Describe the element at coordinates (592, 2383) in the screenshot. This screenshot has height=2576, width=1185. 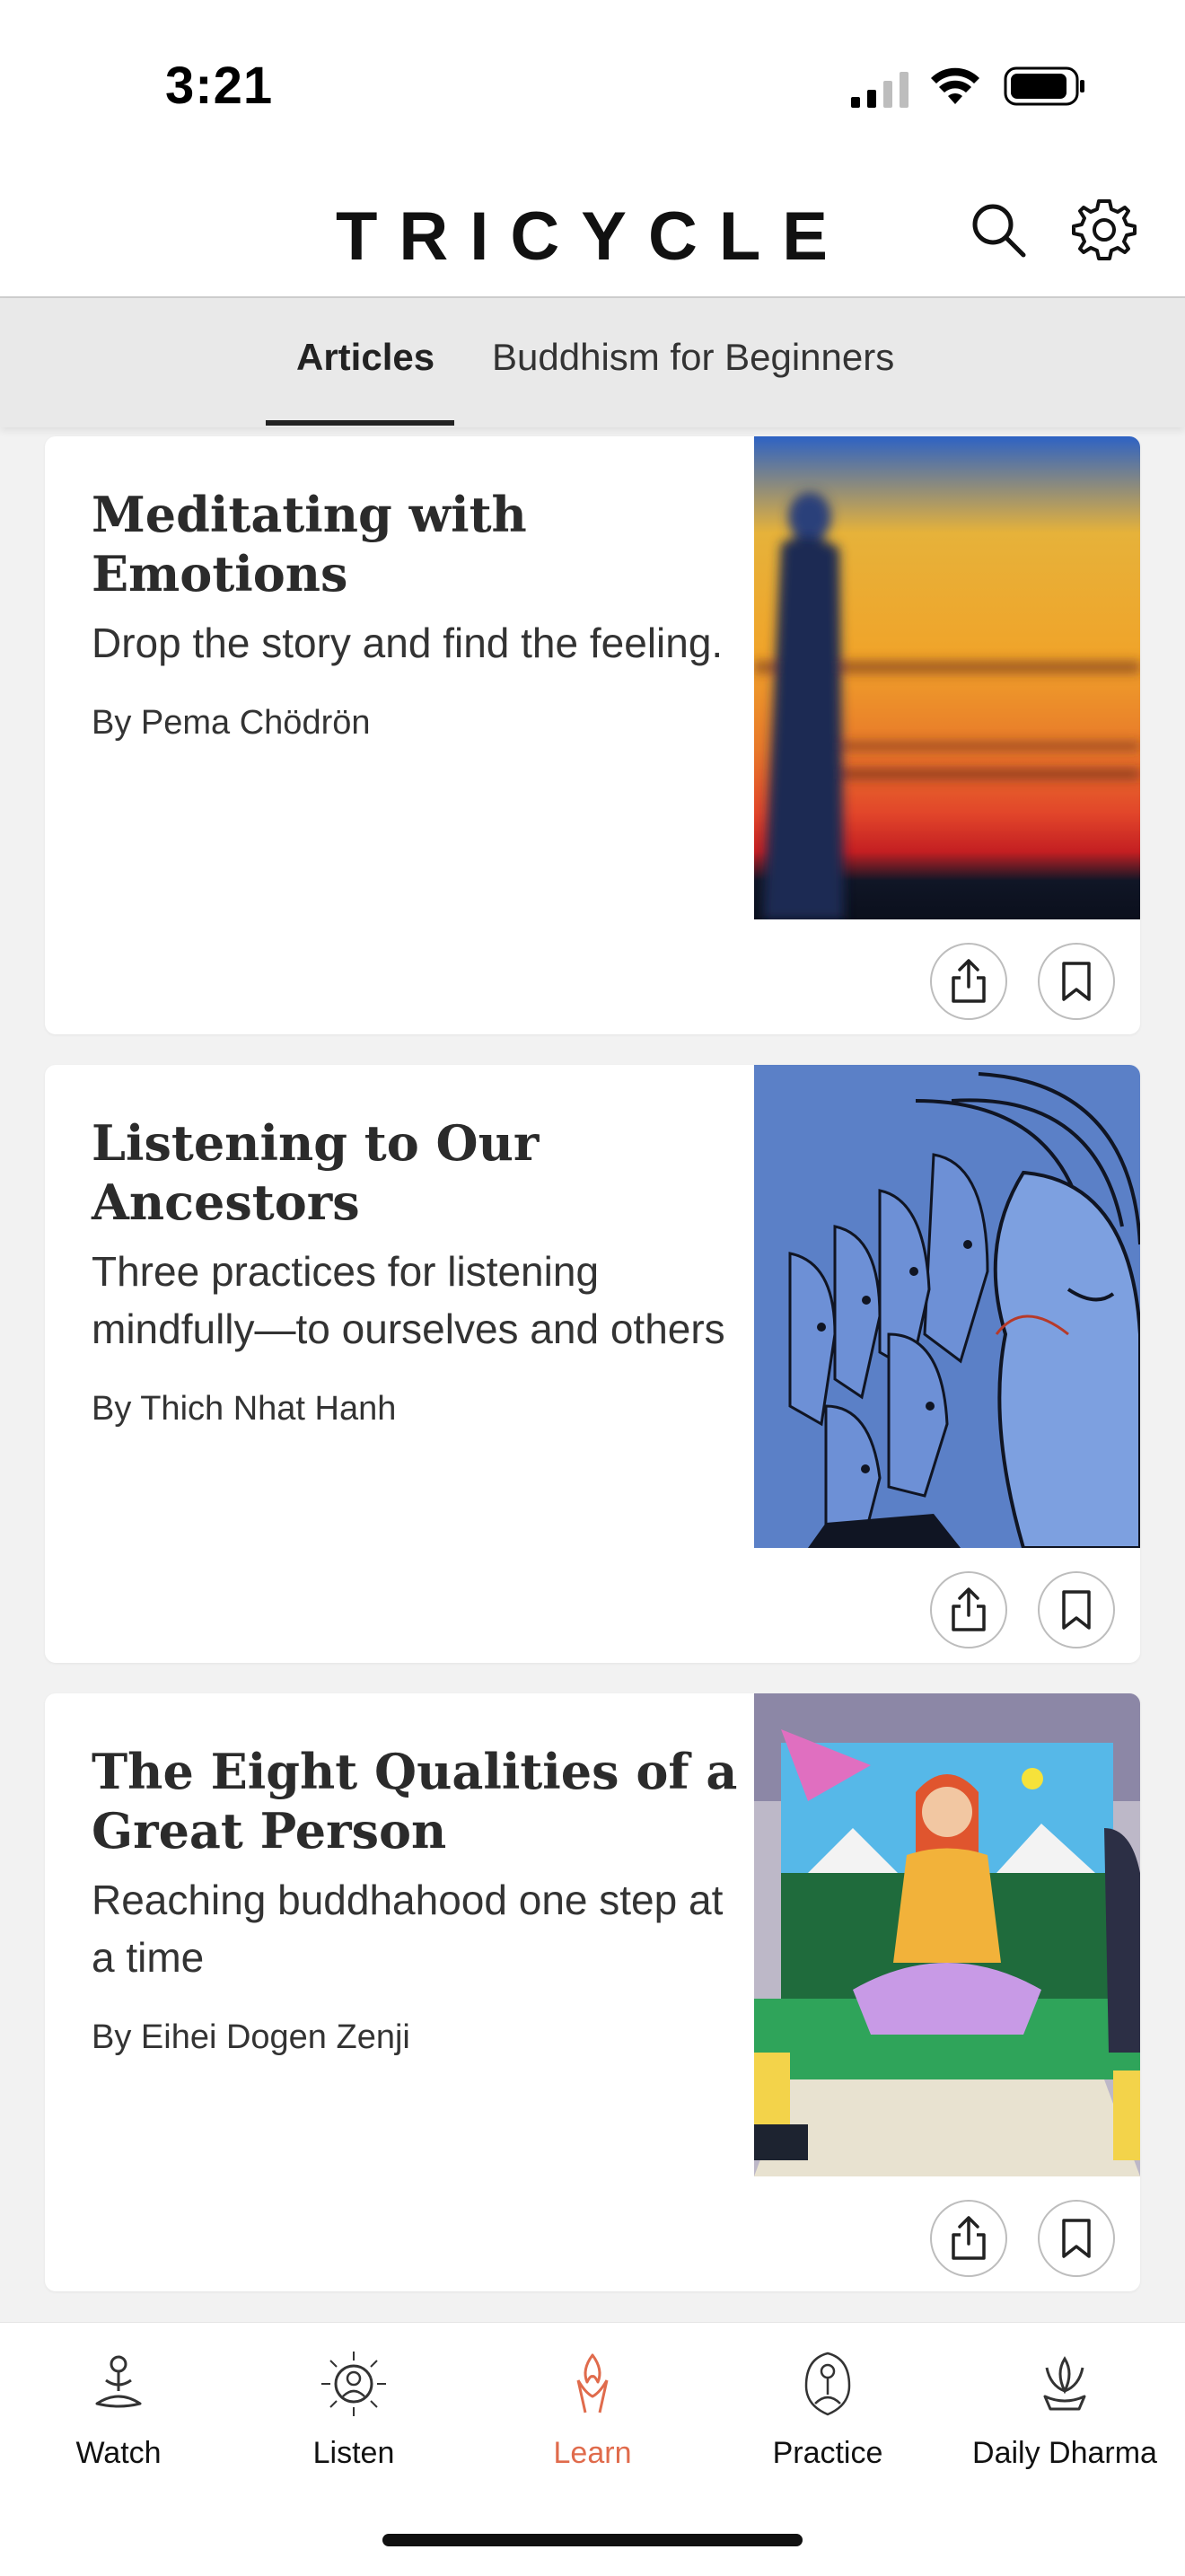
I see `flame-hands-icon` at that location.